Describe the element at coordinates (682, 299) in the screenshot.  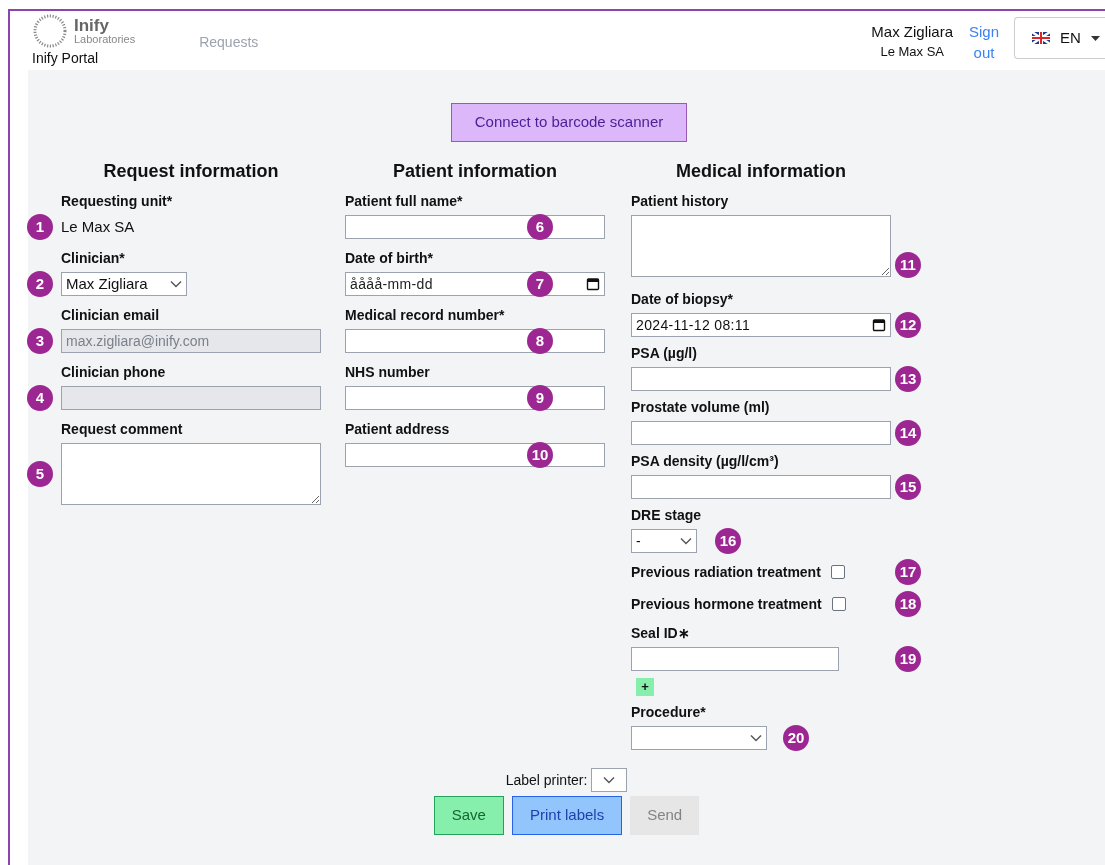
I see `field-label: Date of biopsy*` at that location.